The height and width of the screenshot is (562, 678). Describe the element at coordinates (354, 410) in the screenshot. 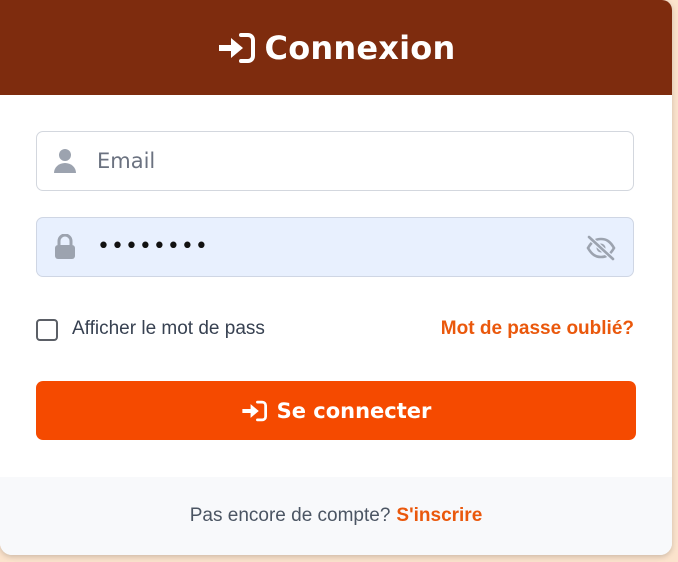

I see `login-button-label: Se connecter` at that location.